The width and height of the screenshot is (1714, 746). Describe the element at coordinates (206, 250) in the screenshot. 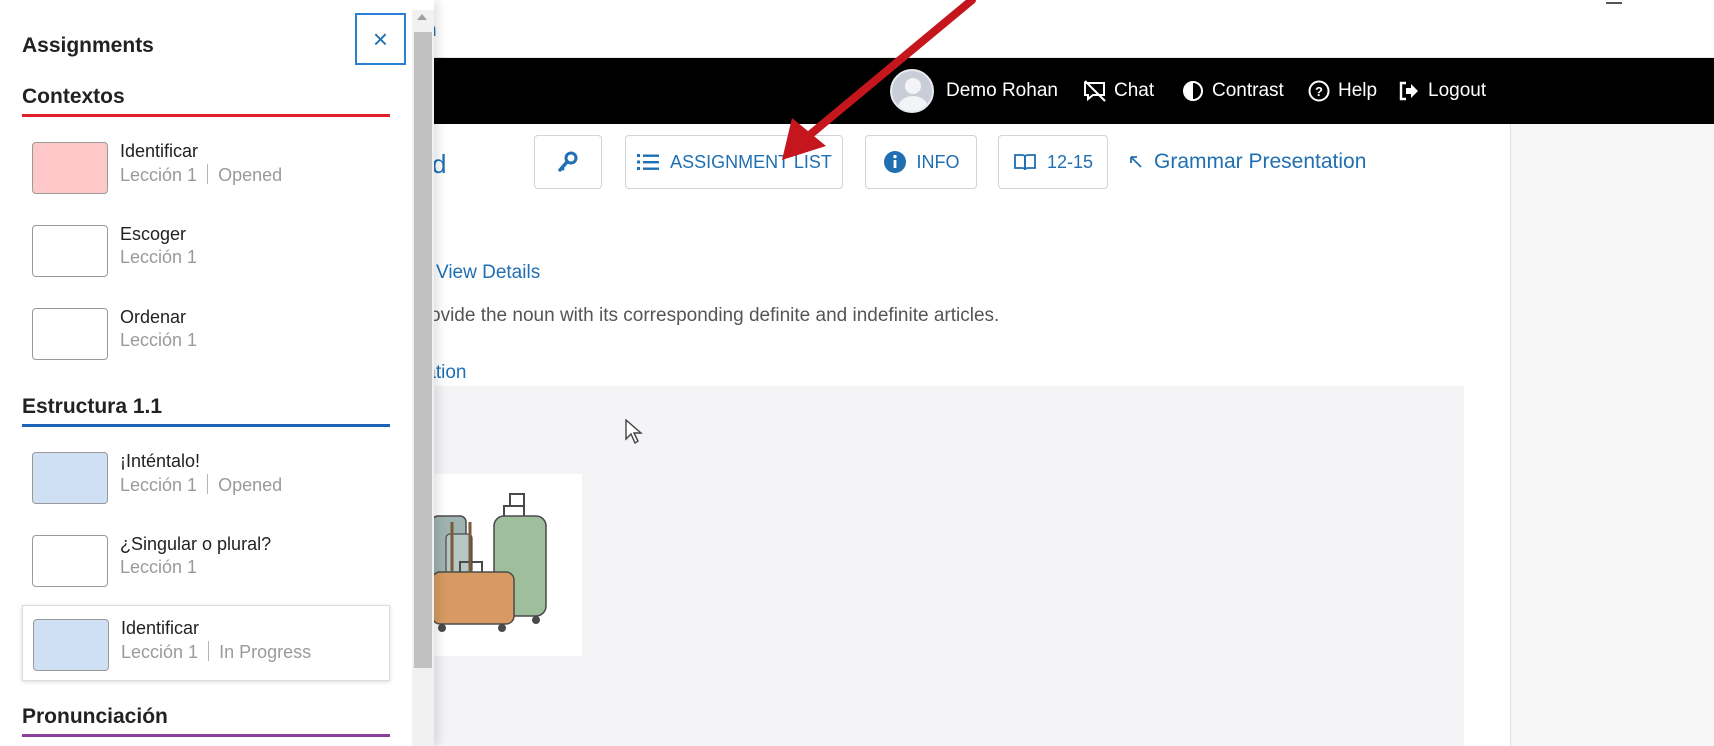

I see `list-item: Escoger Lección 1` at that location.